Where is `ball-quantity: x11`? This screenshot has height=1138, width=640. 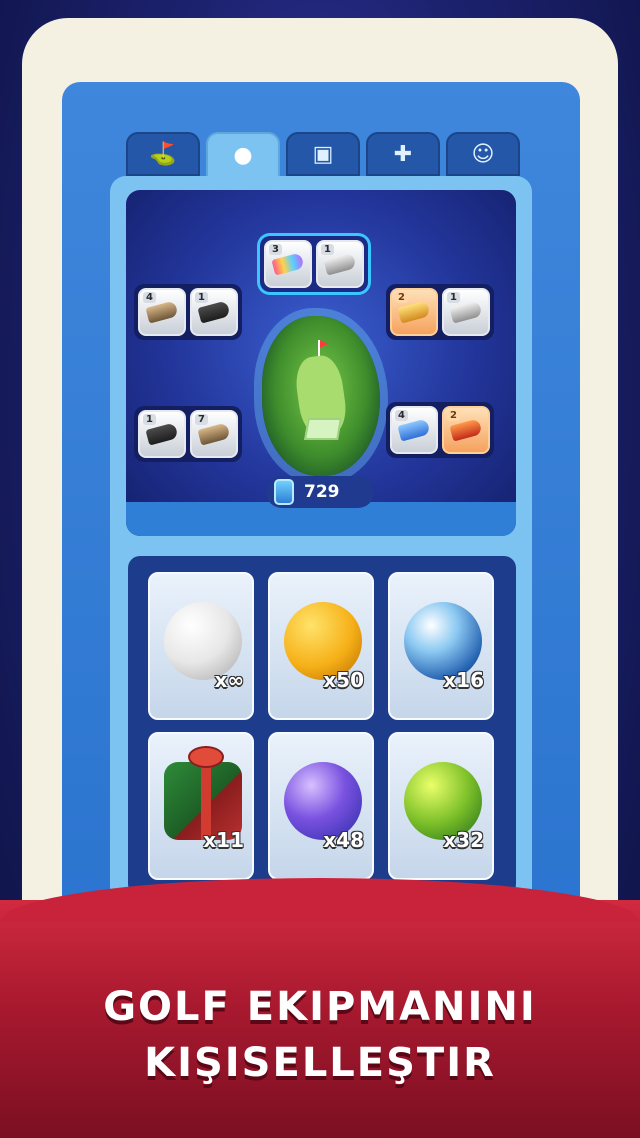 ball-quantity: x11 is located at coordinates (223, 840).